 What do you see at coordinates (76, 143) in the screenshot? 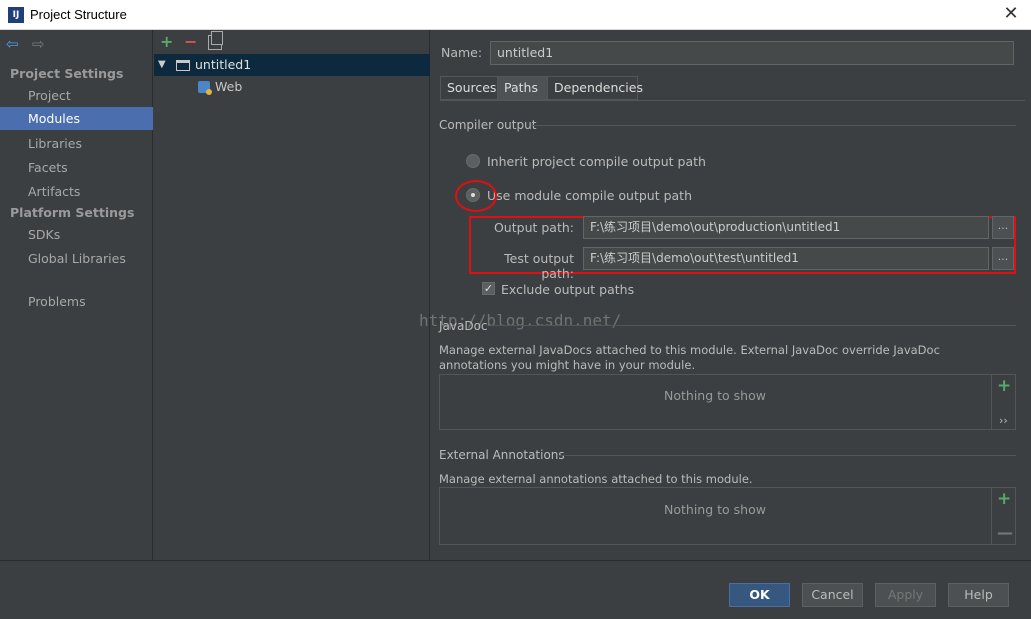
I see `sidebar-item-libraries: Libraries` at bounding box center [76, 143].